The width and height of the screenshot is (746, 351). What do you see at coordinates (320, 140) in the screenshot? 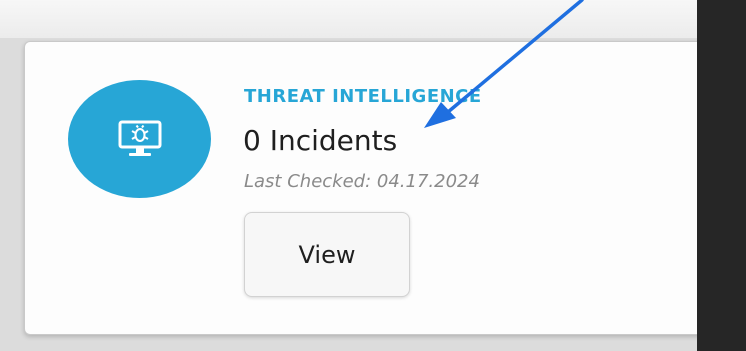
I see `incident-count: 0 Incidents` at bounding box center [320, 140].